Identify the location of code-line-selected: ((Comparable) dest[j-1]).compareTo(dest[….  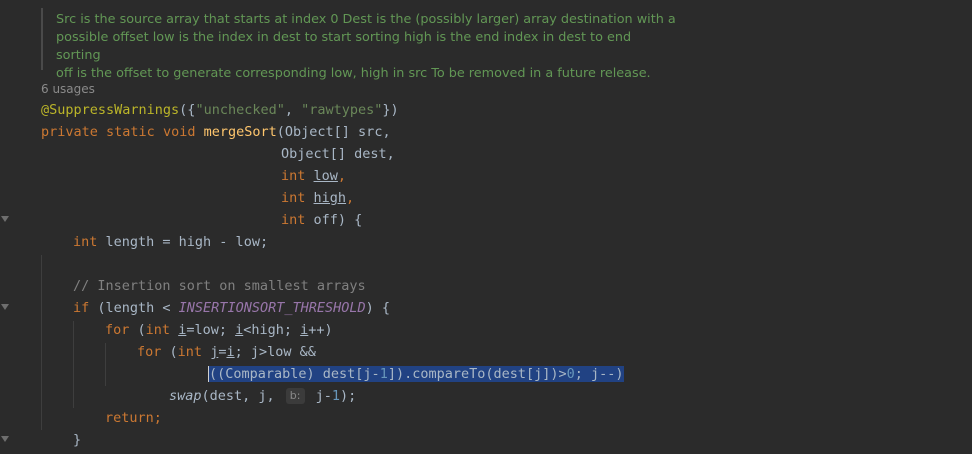
(486, 374).